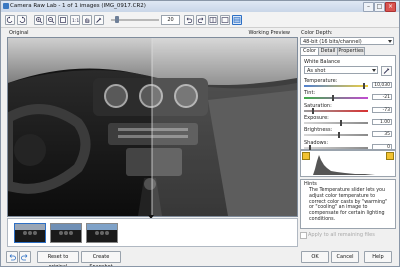 Image resolution: width=400 pixels, height=267 pixels. Describe the element at coordinates (6, 6) in the screenshot. I see `app-icon` at that location.